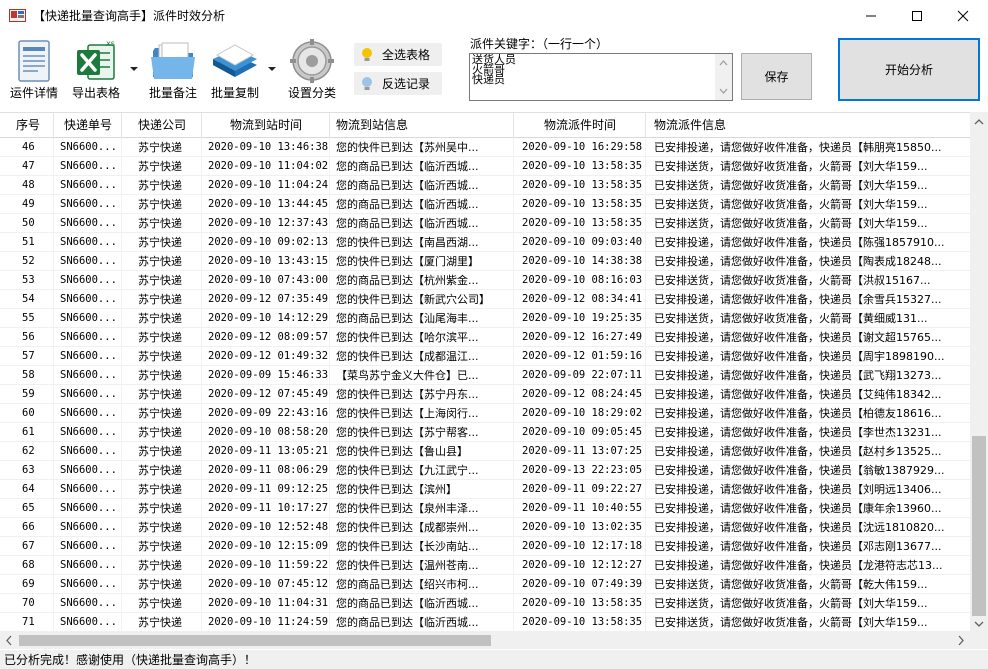 Image resolution: width=988 pixels, height=669 pixels. Describe the element at coordinates (723, 77) in the screenshot. I see `keyword-scrollbar` at that location.